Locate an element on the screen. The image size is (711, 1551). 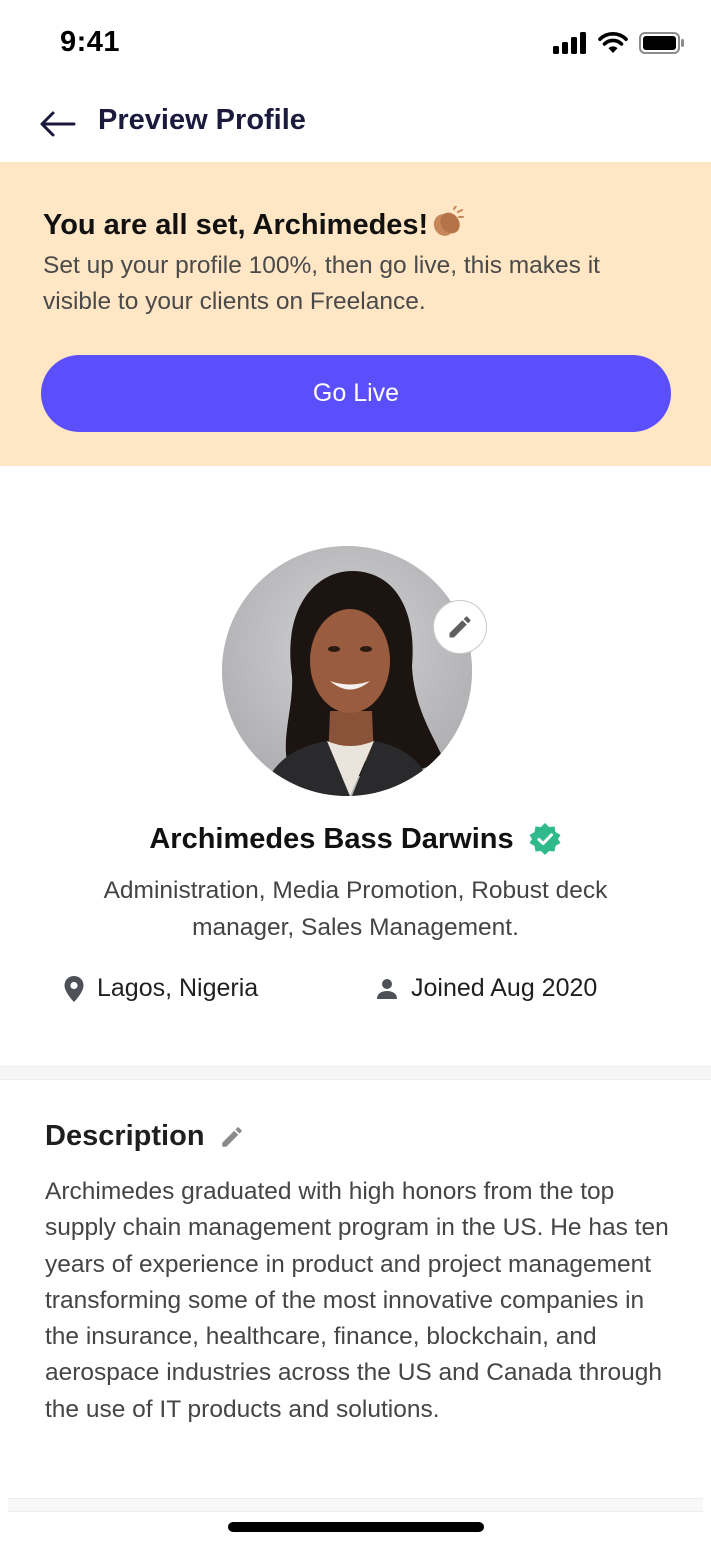
profile-name: Archimedes Bass Darwins is located at coordinates (331, 838).